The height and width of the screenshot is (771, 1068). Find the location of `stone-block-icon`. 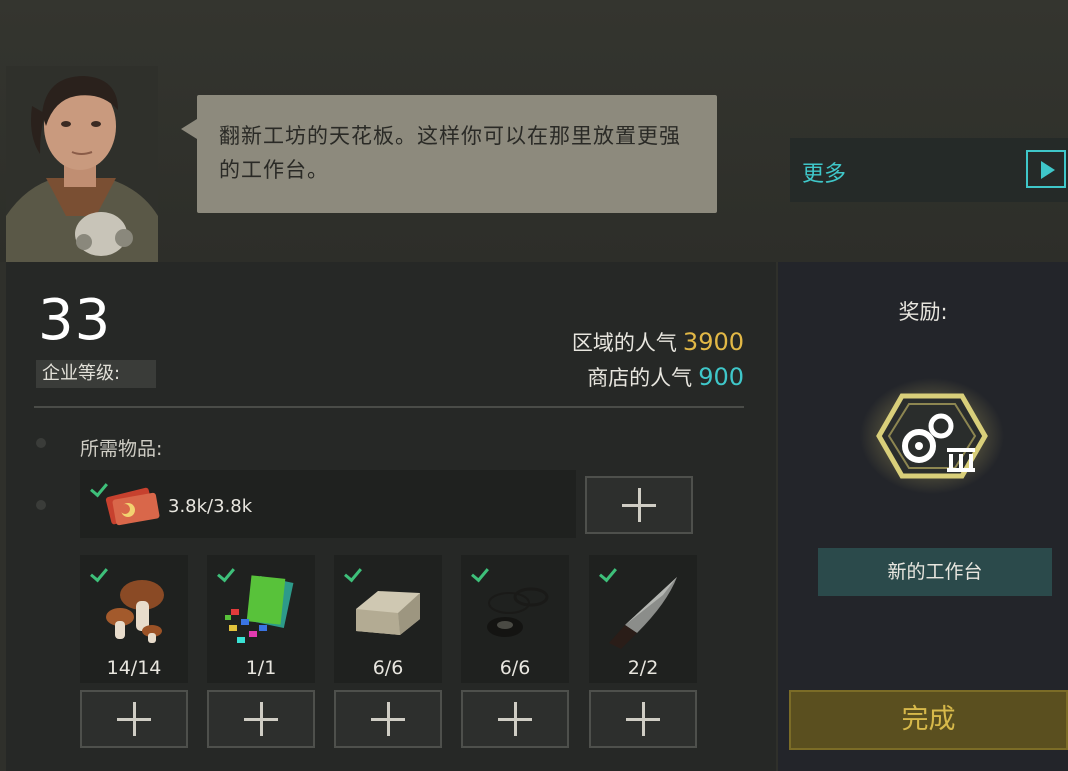

stone-block-icon is located at coordinates (388, 613).